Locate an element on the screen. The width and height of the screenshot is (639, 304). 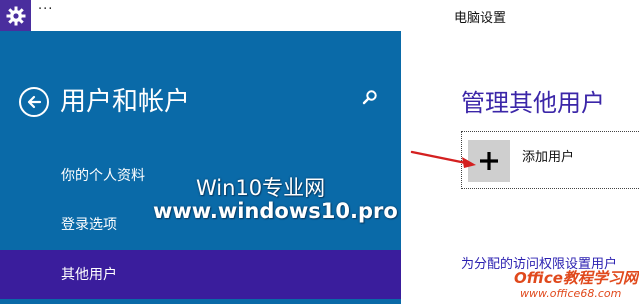
app-icon is located at coordinates (15, 15).